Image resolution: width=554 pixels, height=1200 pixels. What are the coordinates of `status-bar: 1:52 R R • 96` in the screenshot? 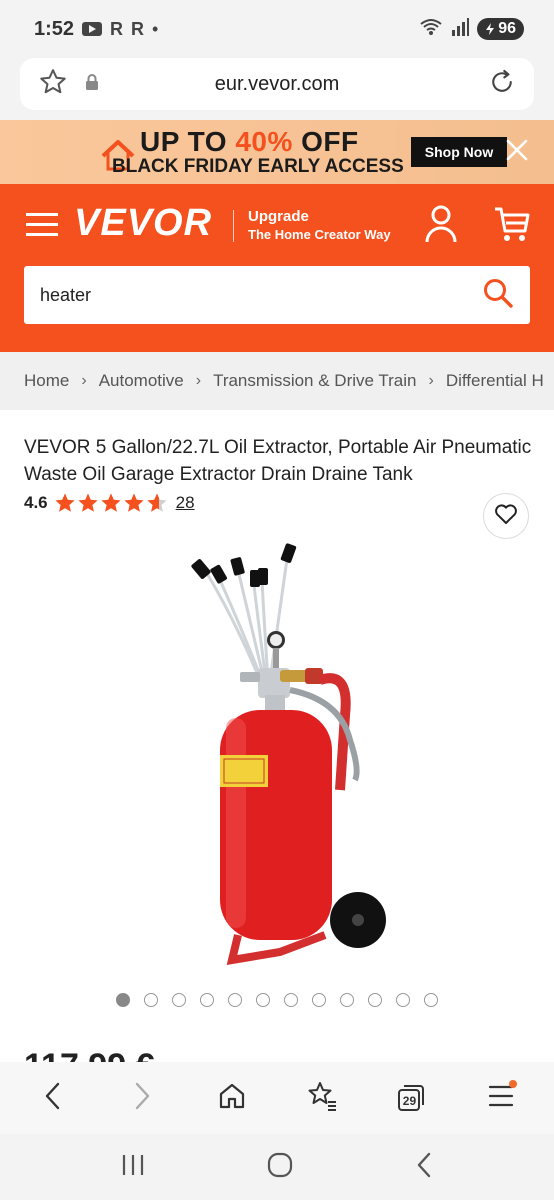 It's located at (277, 29).